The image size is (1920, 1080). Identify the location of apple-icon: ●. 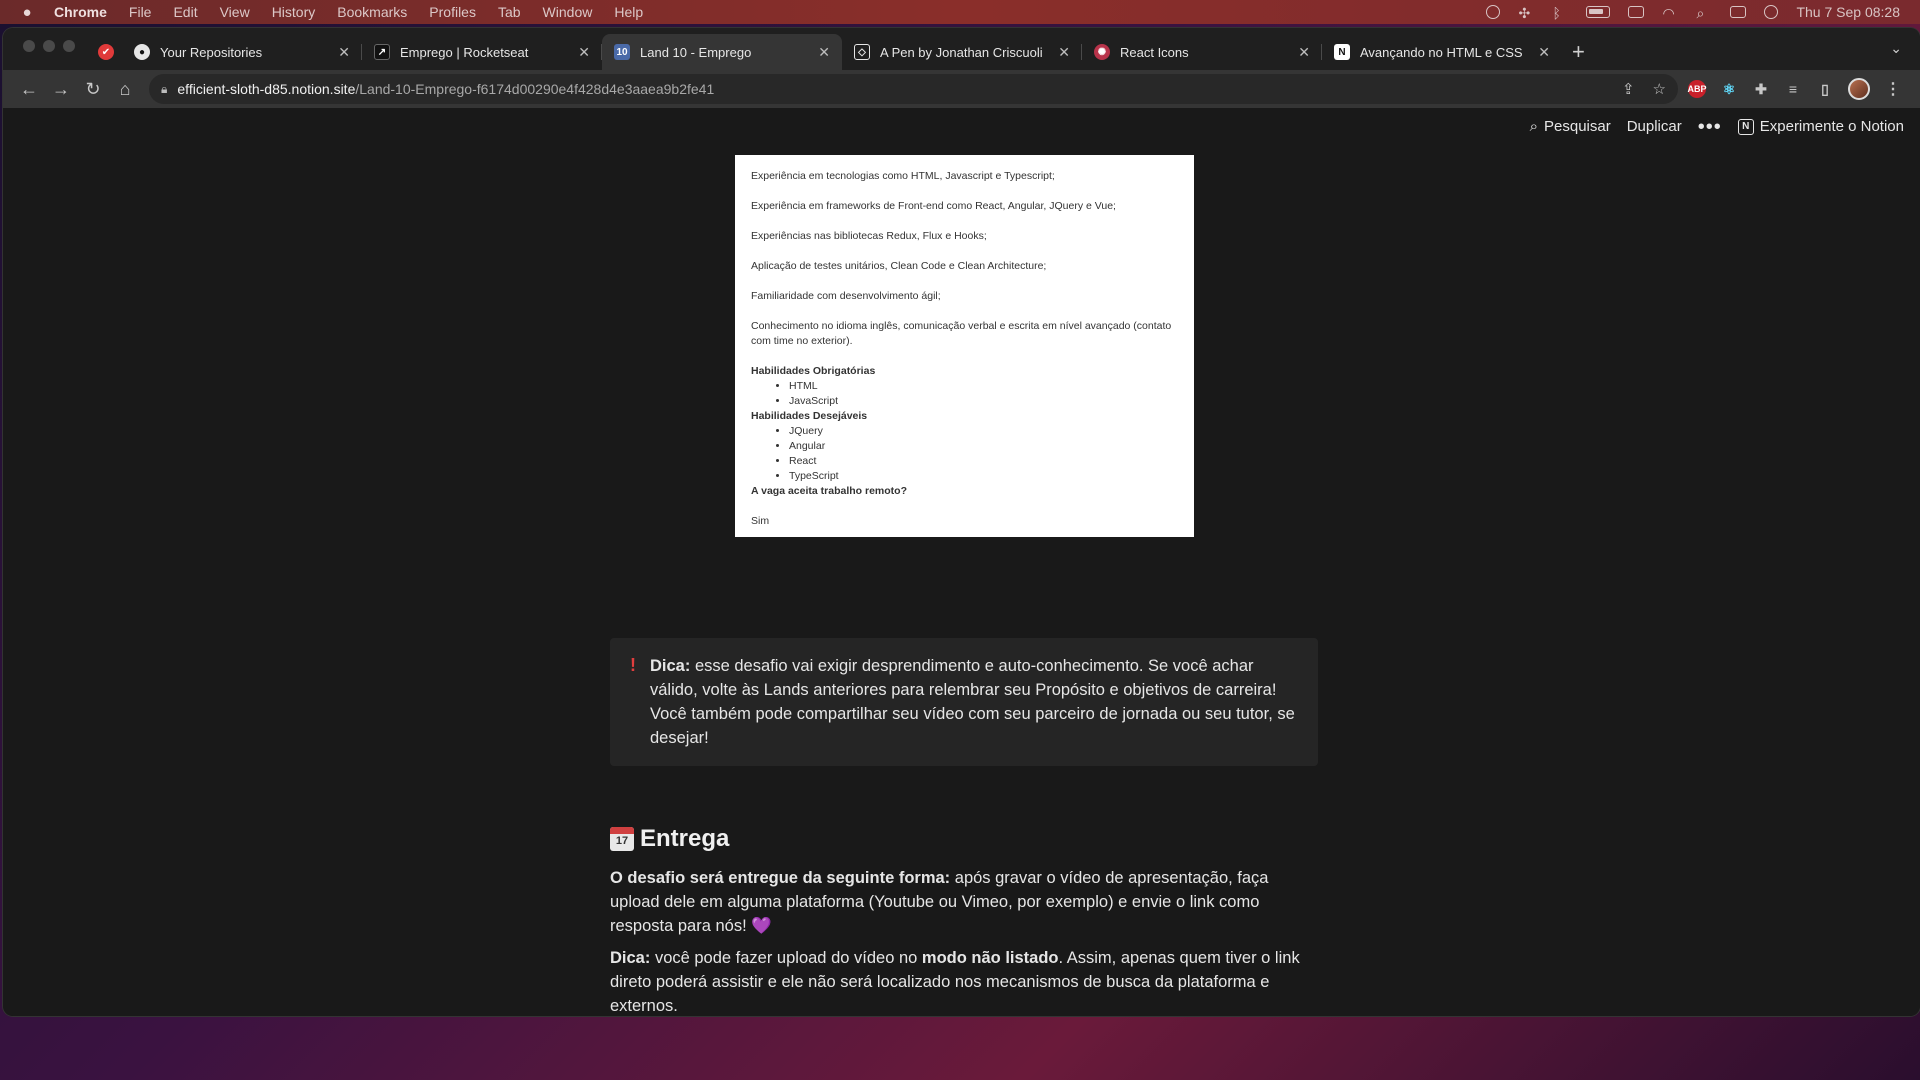
(27, 12).